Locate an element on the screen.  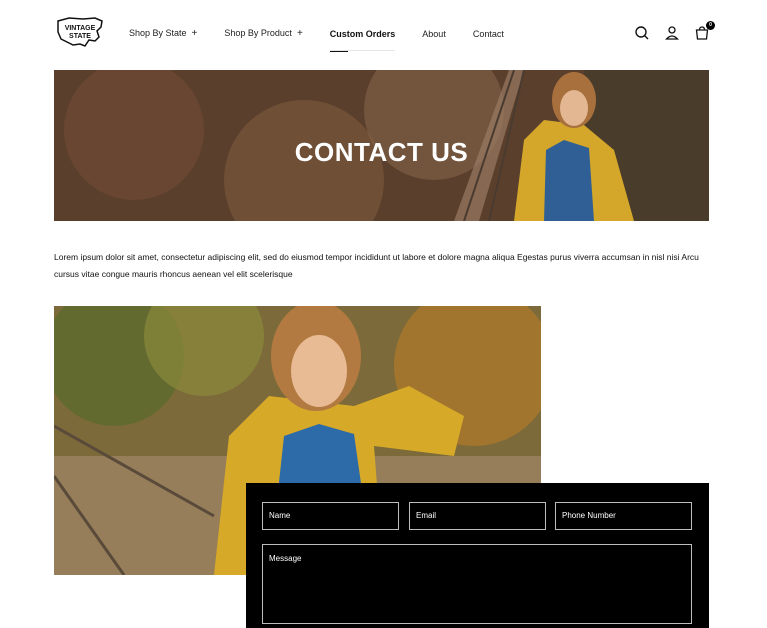
logo-text-line2: STATE is located at coordinates (80, 36).